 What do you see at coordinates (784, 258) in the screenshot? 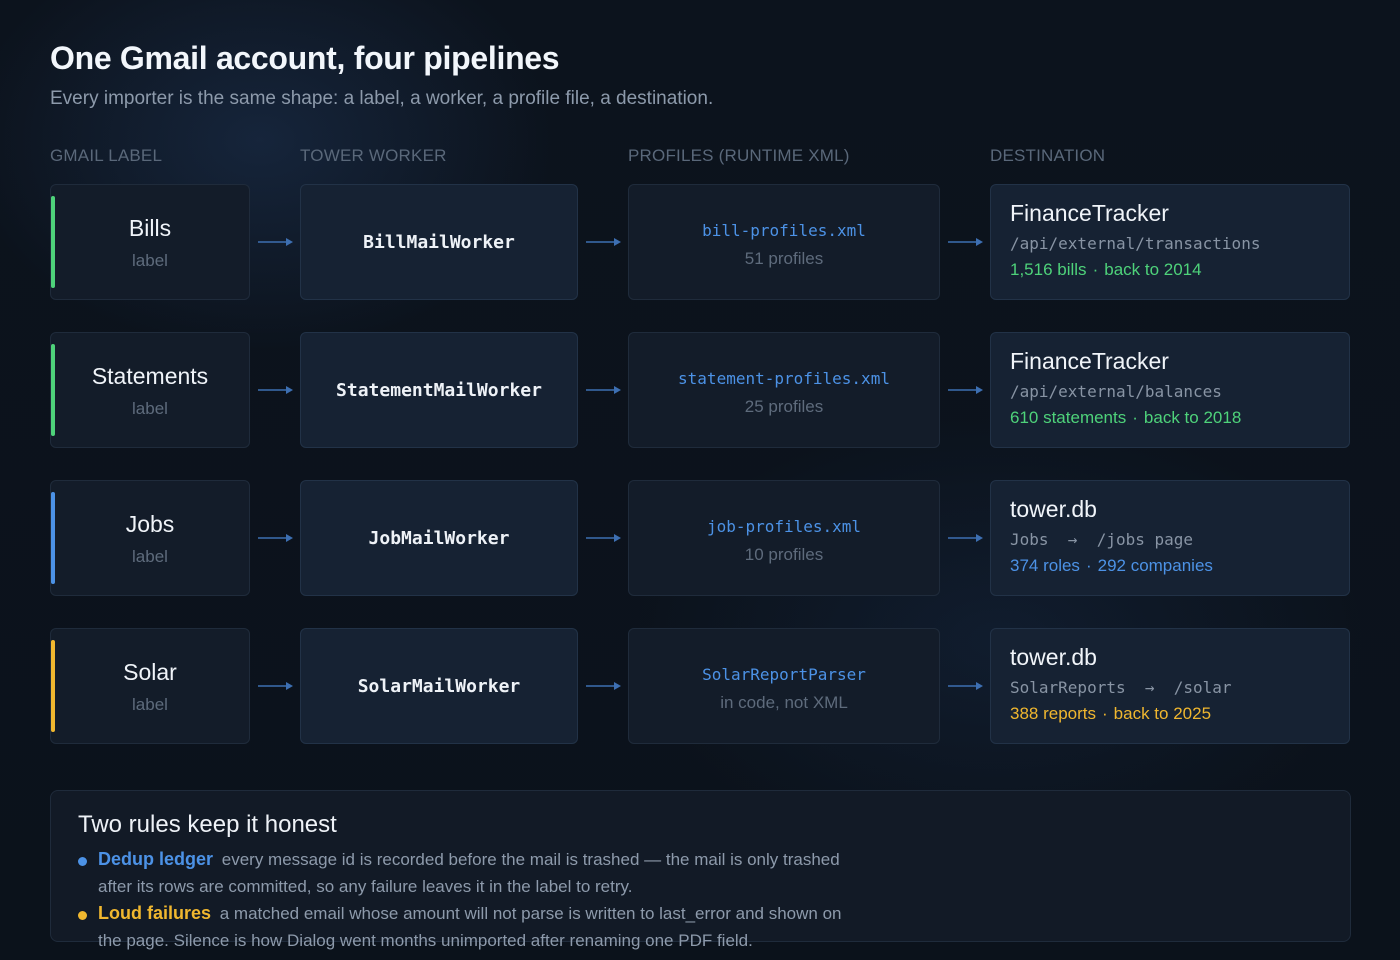
I see `profile-count: 51 profiles` at bounding box center [784, 258].